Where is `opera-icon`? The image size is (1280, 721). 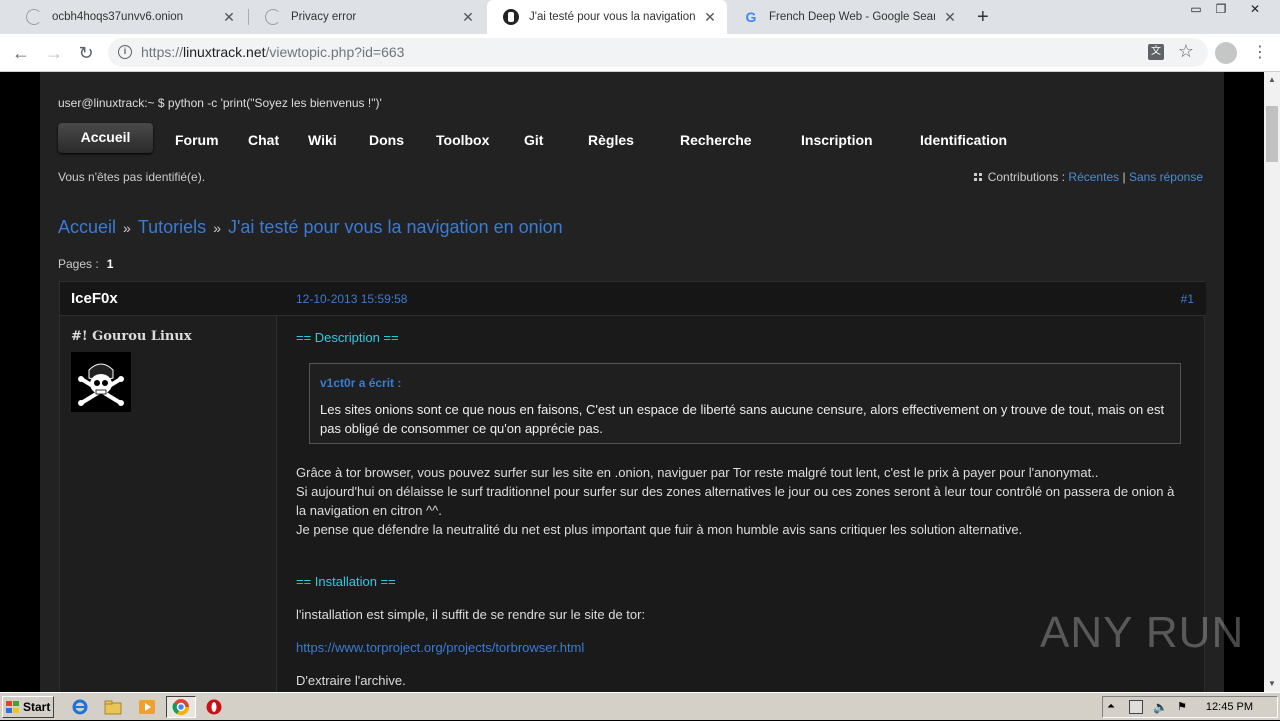
opera-icon is located at coordinates (214, 707).